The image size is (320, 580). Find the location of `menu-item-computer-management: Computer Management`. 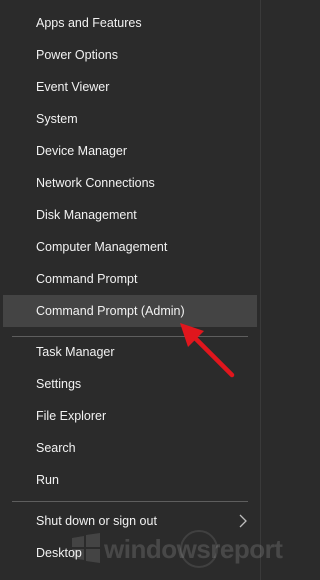

menu-item-computer-management: Computer Management is located at coordinates (130, 247).